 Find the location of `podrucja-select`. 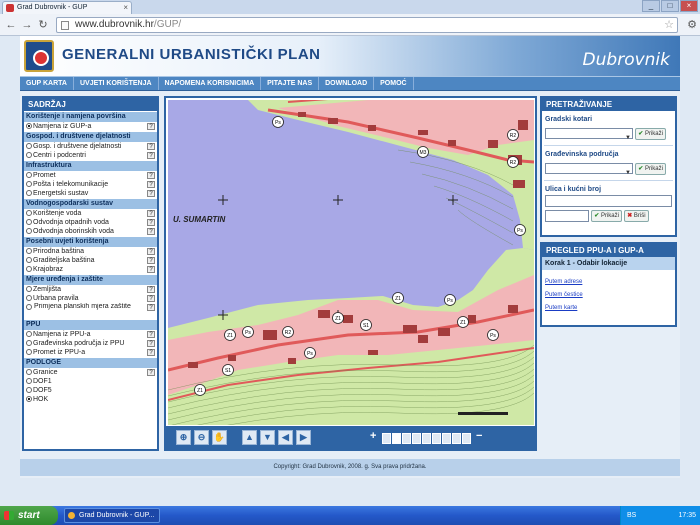

podrucja-select is located at coordinates (589, 172).